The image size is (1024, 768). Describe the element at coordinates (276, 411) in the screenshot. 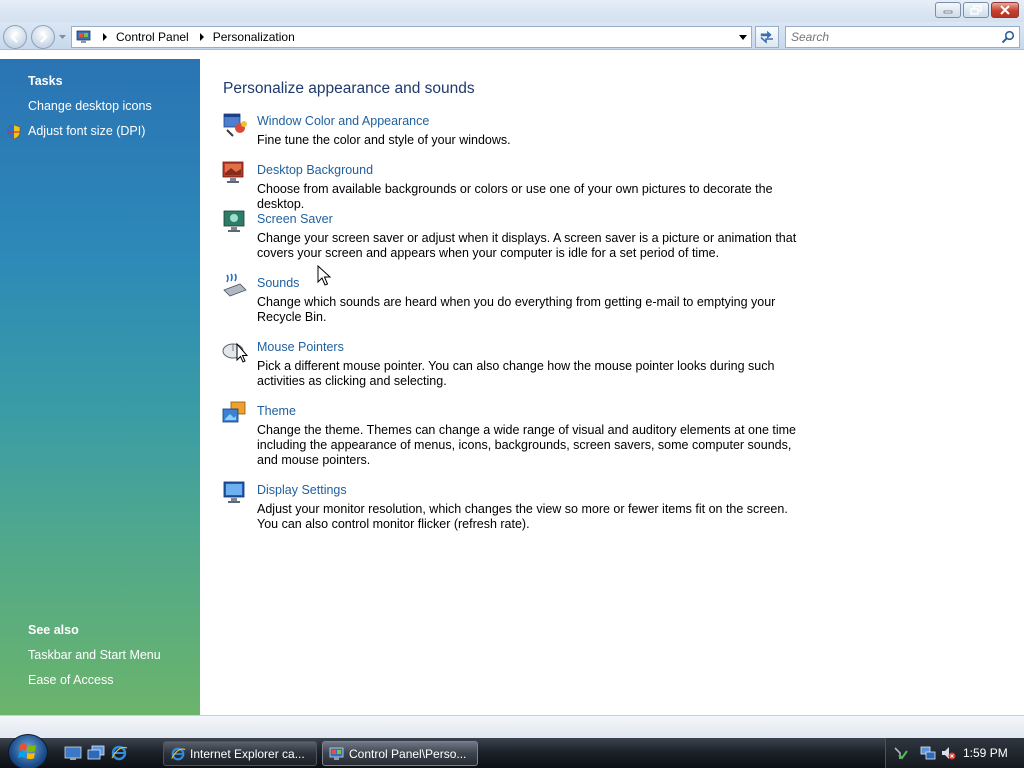

I see `theme-link: Theme` at that location.